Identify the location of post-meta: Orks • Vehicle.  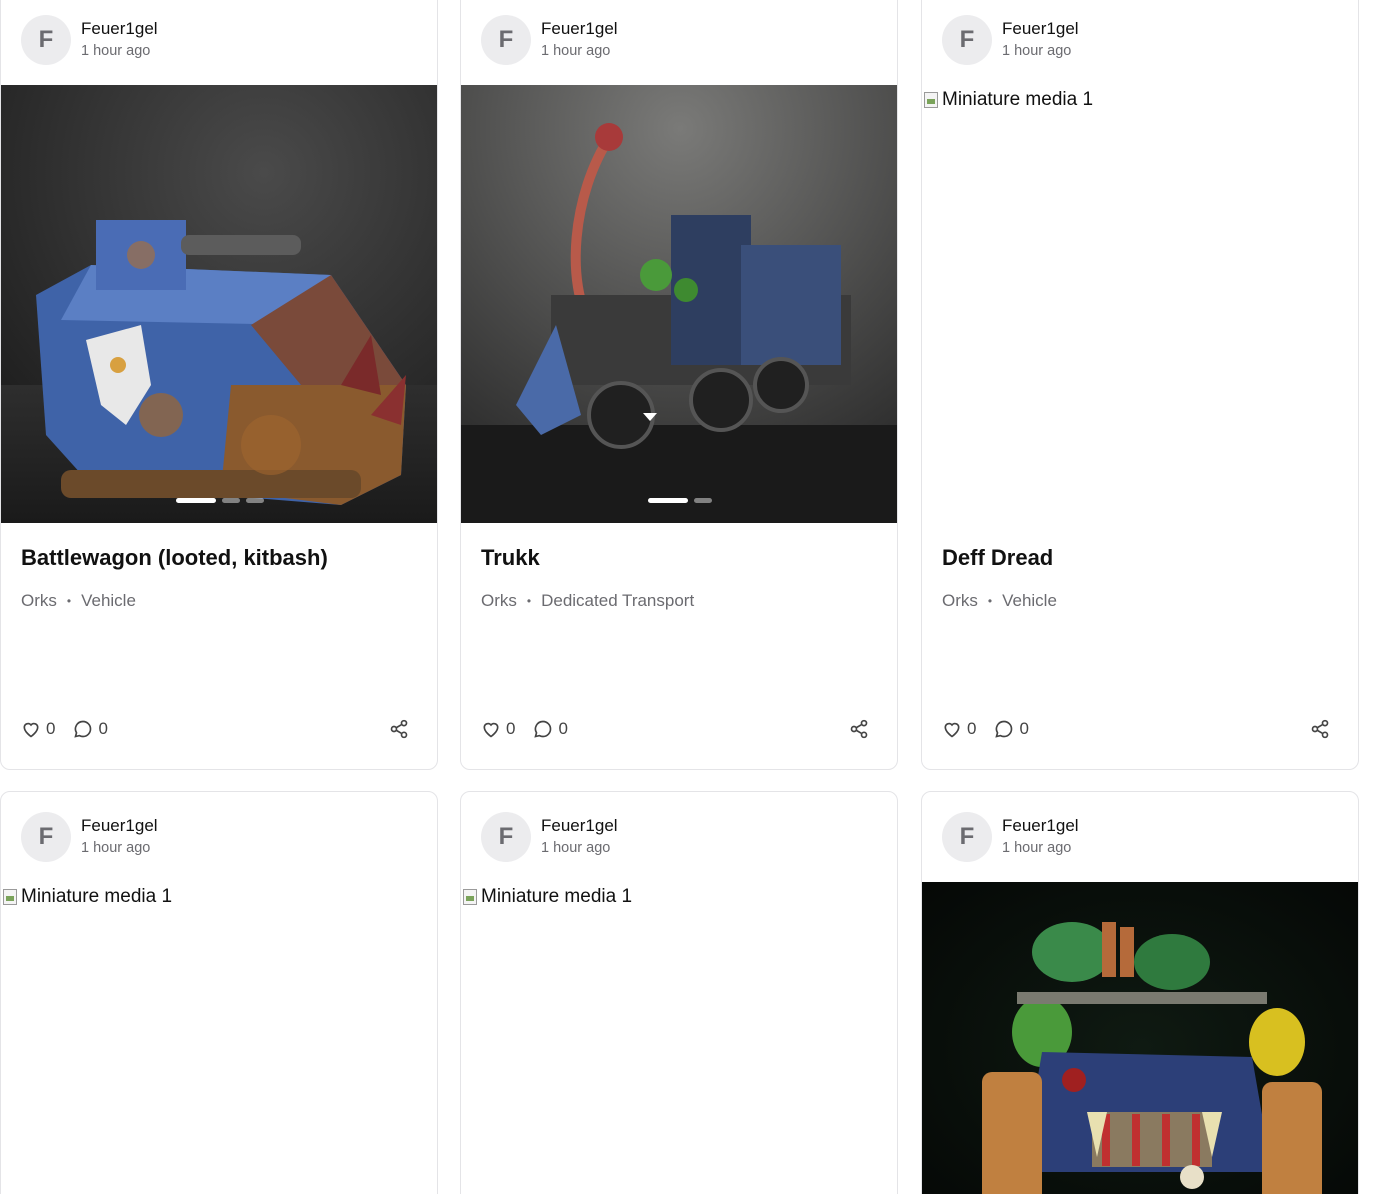
(999, 601).